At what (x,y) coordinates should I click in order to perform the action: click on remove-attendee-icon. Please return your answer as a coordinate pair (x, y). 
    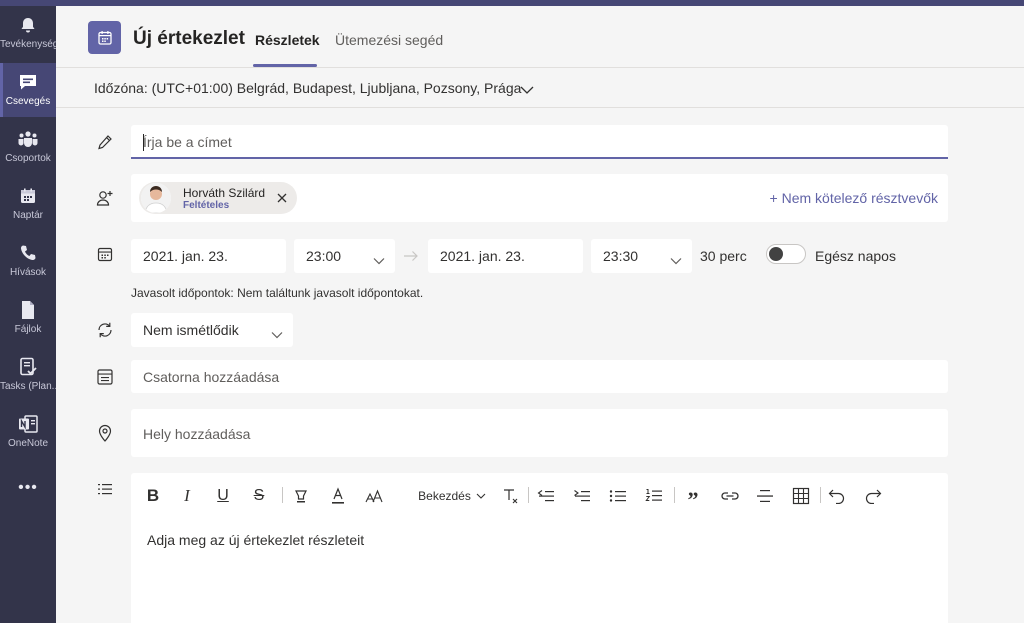
    Looking at the image, I should click on (282, 198).